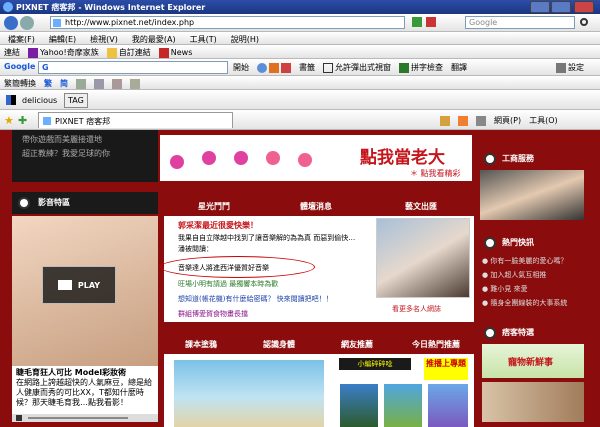 The height and width of the screenshot is (427, 600). I want to click on tab-doodle: 課本塗鴉, so click(201, 344).